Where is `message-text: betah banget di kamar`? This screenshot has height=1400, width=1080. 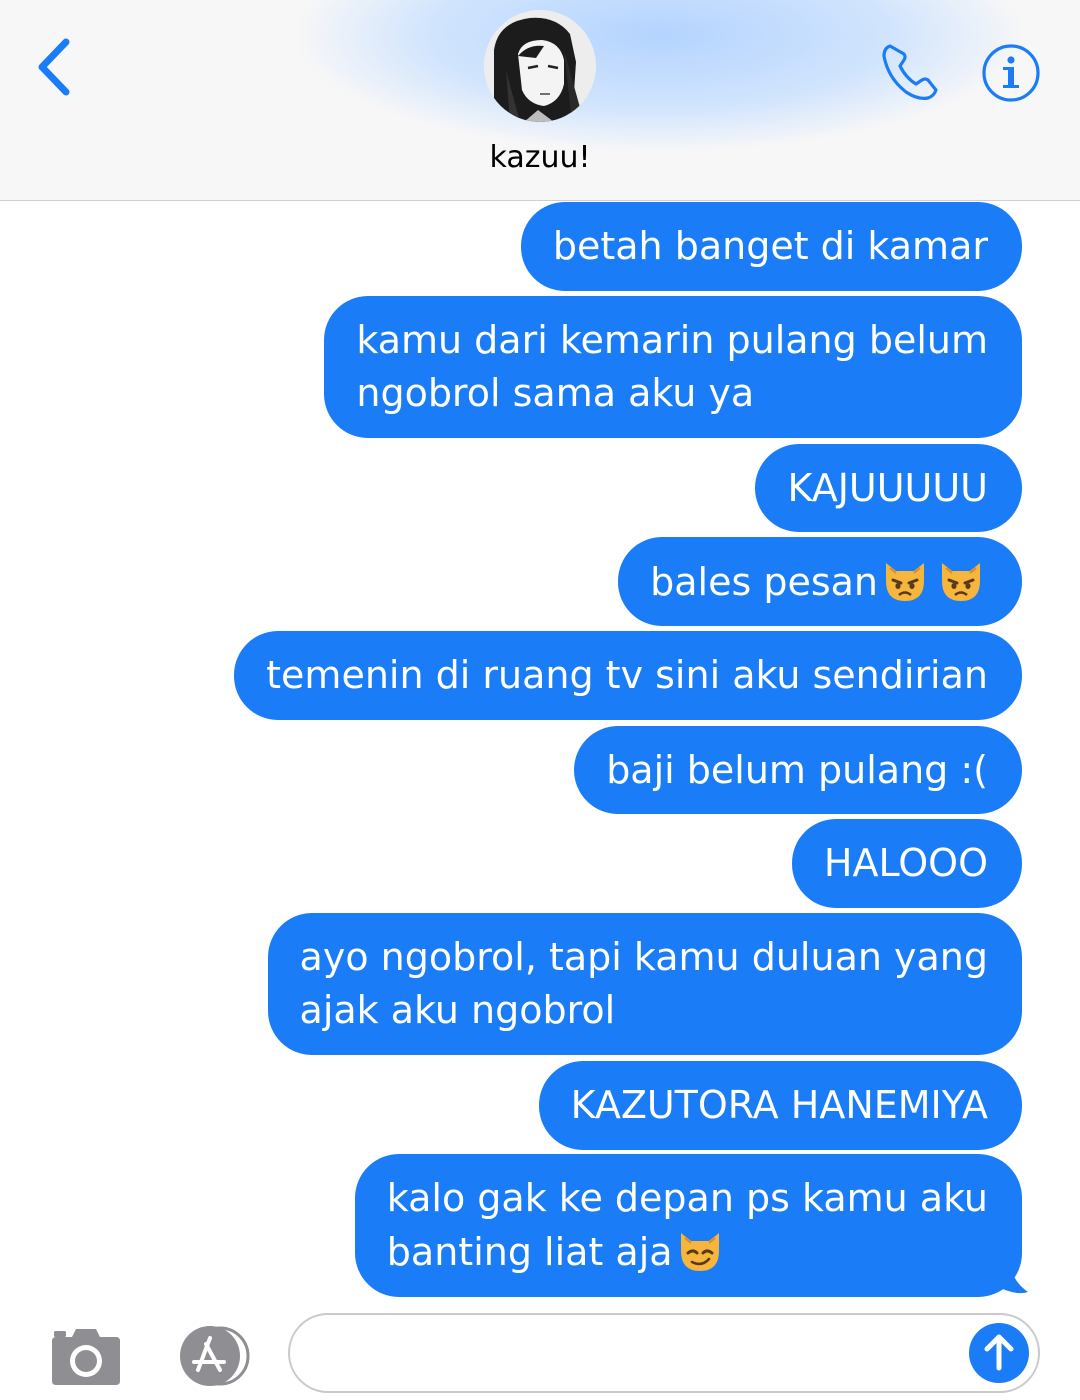 message-text: betah banget di kamar is located at coordinates (770, 246).